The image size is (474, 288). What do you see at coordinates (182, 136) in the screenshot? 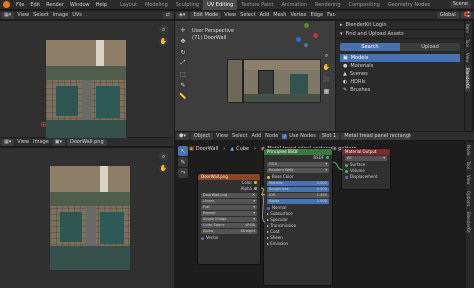
I see `node-editor-type-icon: ⬢▾` at bounding box center [182, 136].